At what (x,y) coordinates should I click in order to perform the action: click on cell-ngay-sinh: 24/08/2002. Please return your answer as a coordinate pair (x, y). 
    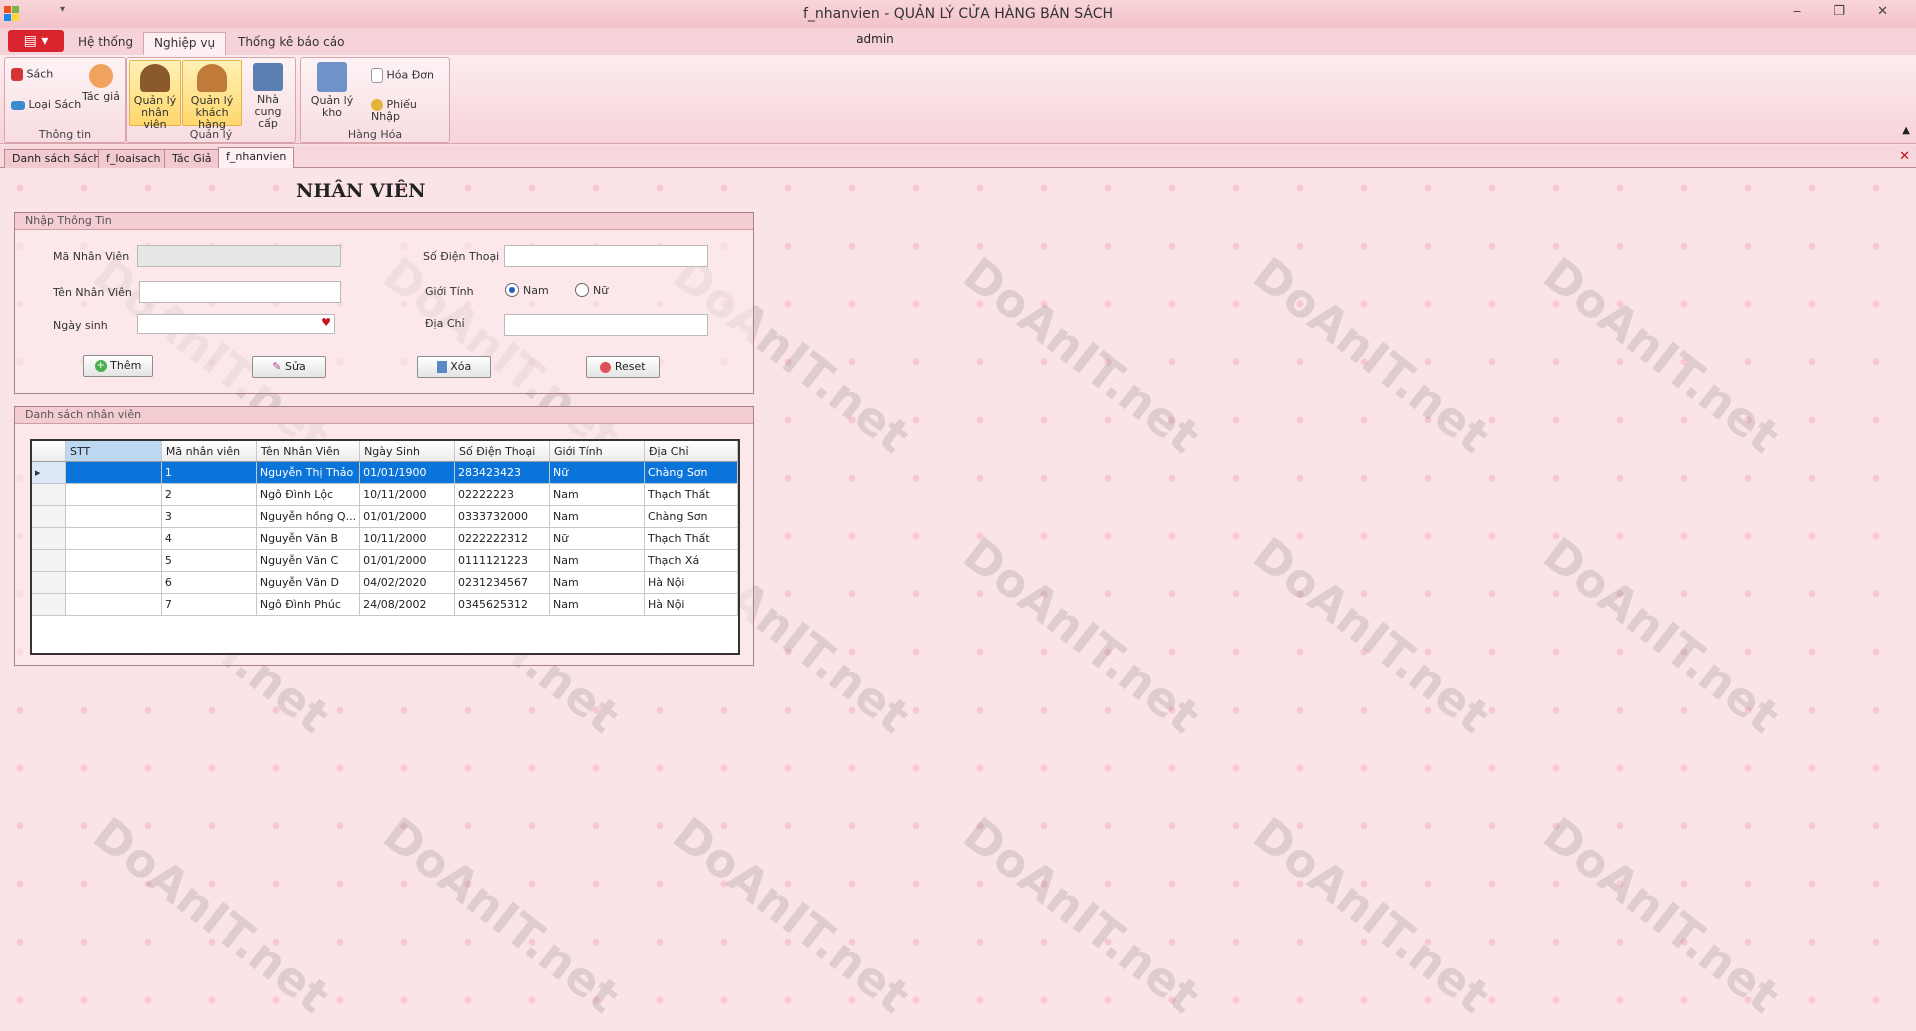
    Looking at the image, I should click on (407, 604).